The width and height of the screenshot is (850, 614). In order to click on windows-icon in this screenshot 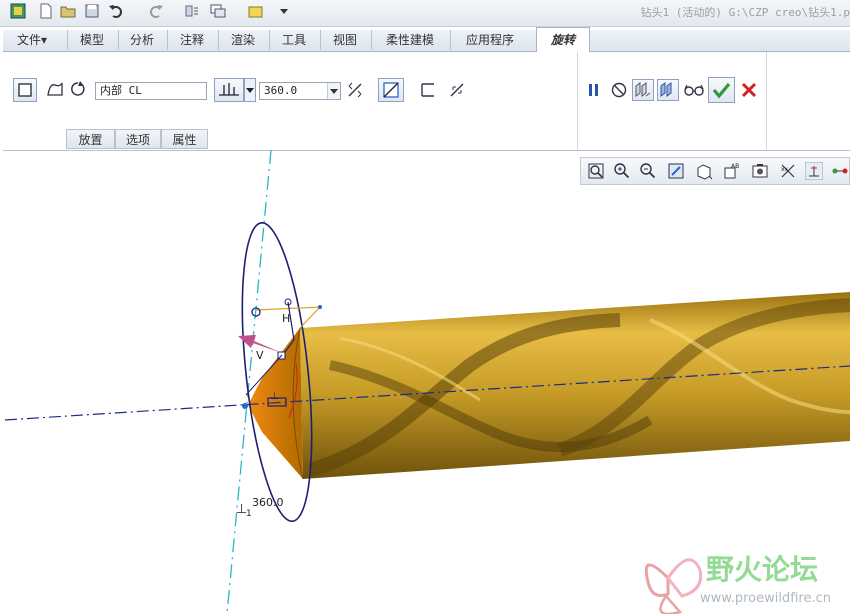, I will do `click(218, 11)`.